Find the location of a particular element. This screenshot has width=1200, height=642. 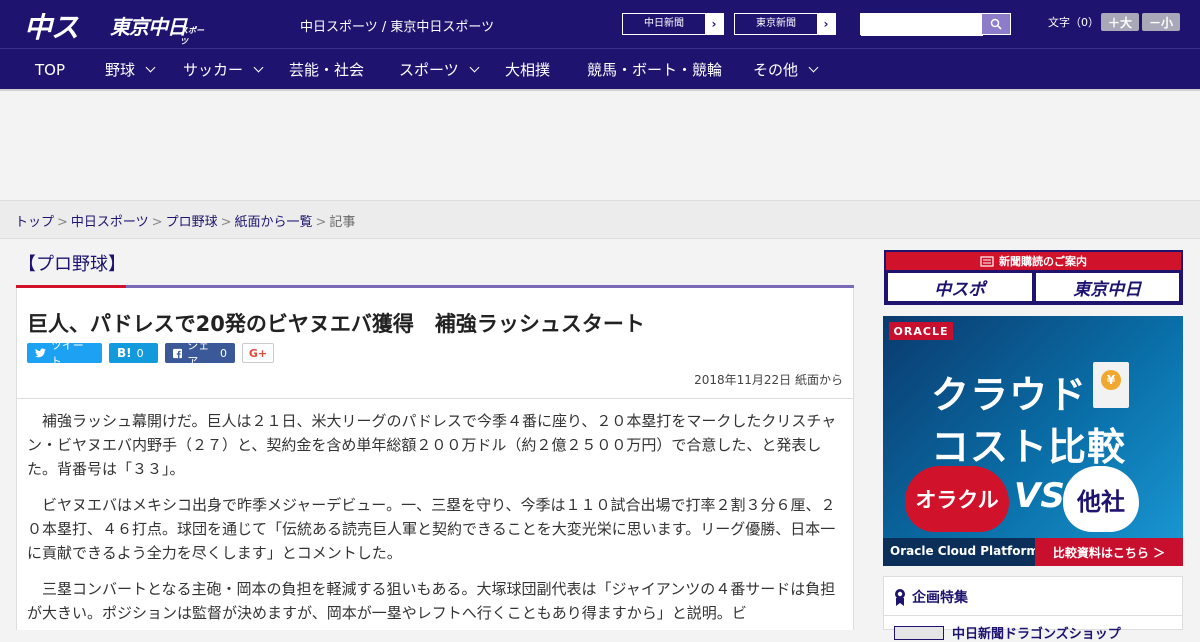

competitor-cloud-bubble: 他社 is located at coordinates (1101, 499).